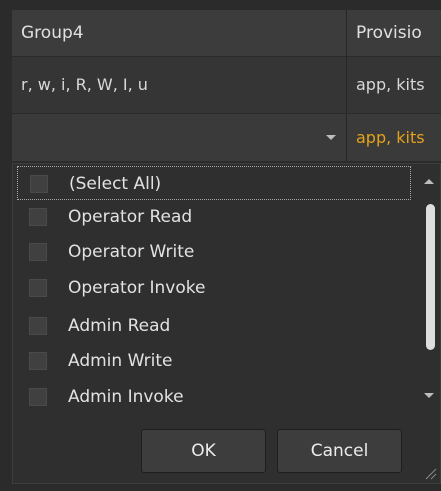  What do you see at coordinates (115, 184) in the screenshot?
I see `list-item-label: (Select All)` at bounding box center [115, 184].